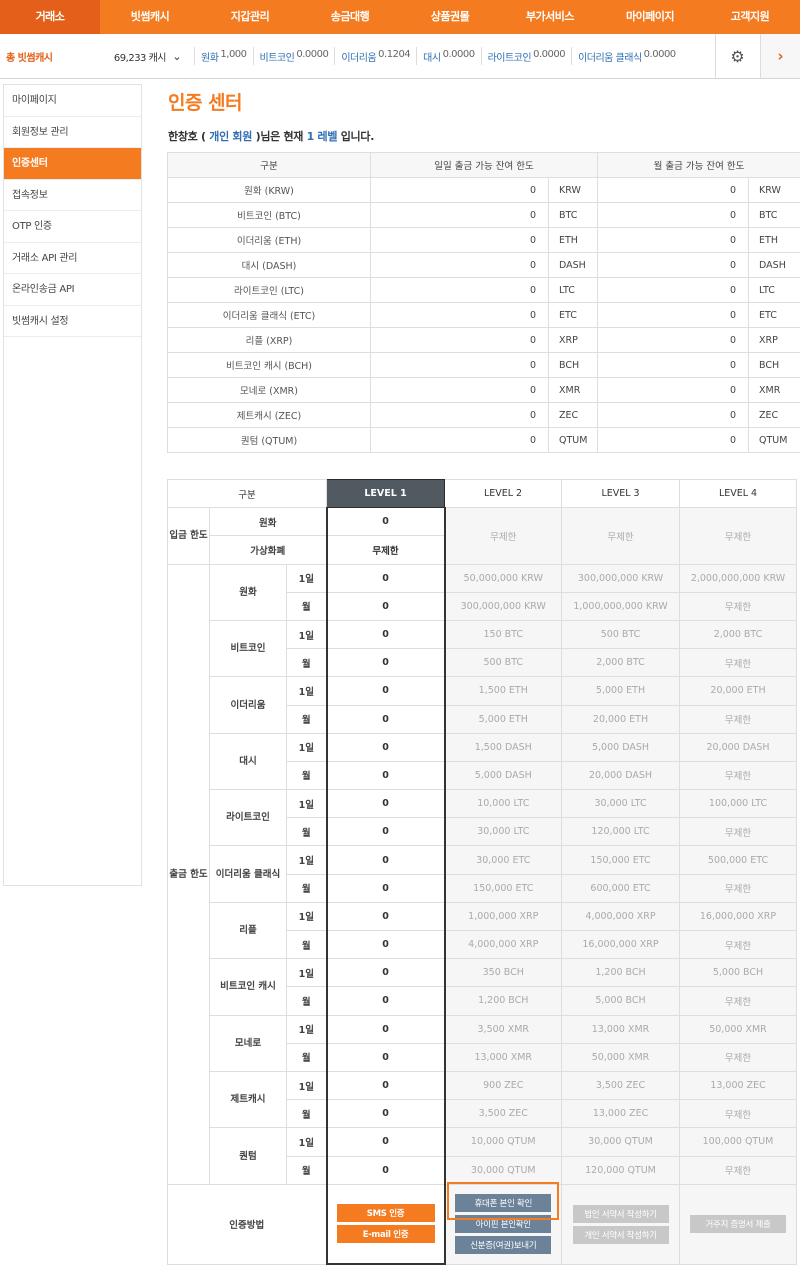 The height and width of the screenshot is (1267, 800). Describe the element at coordinates (483, 1043) in the screenshot. I see `withdraw-row: 모네로 1일 0 3,500 XMR 13,000 XMR 50,000 XMR` at that location.